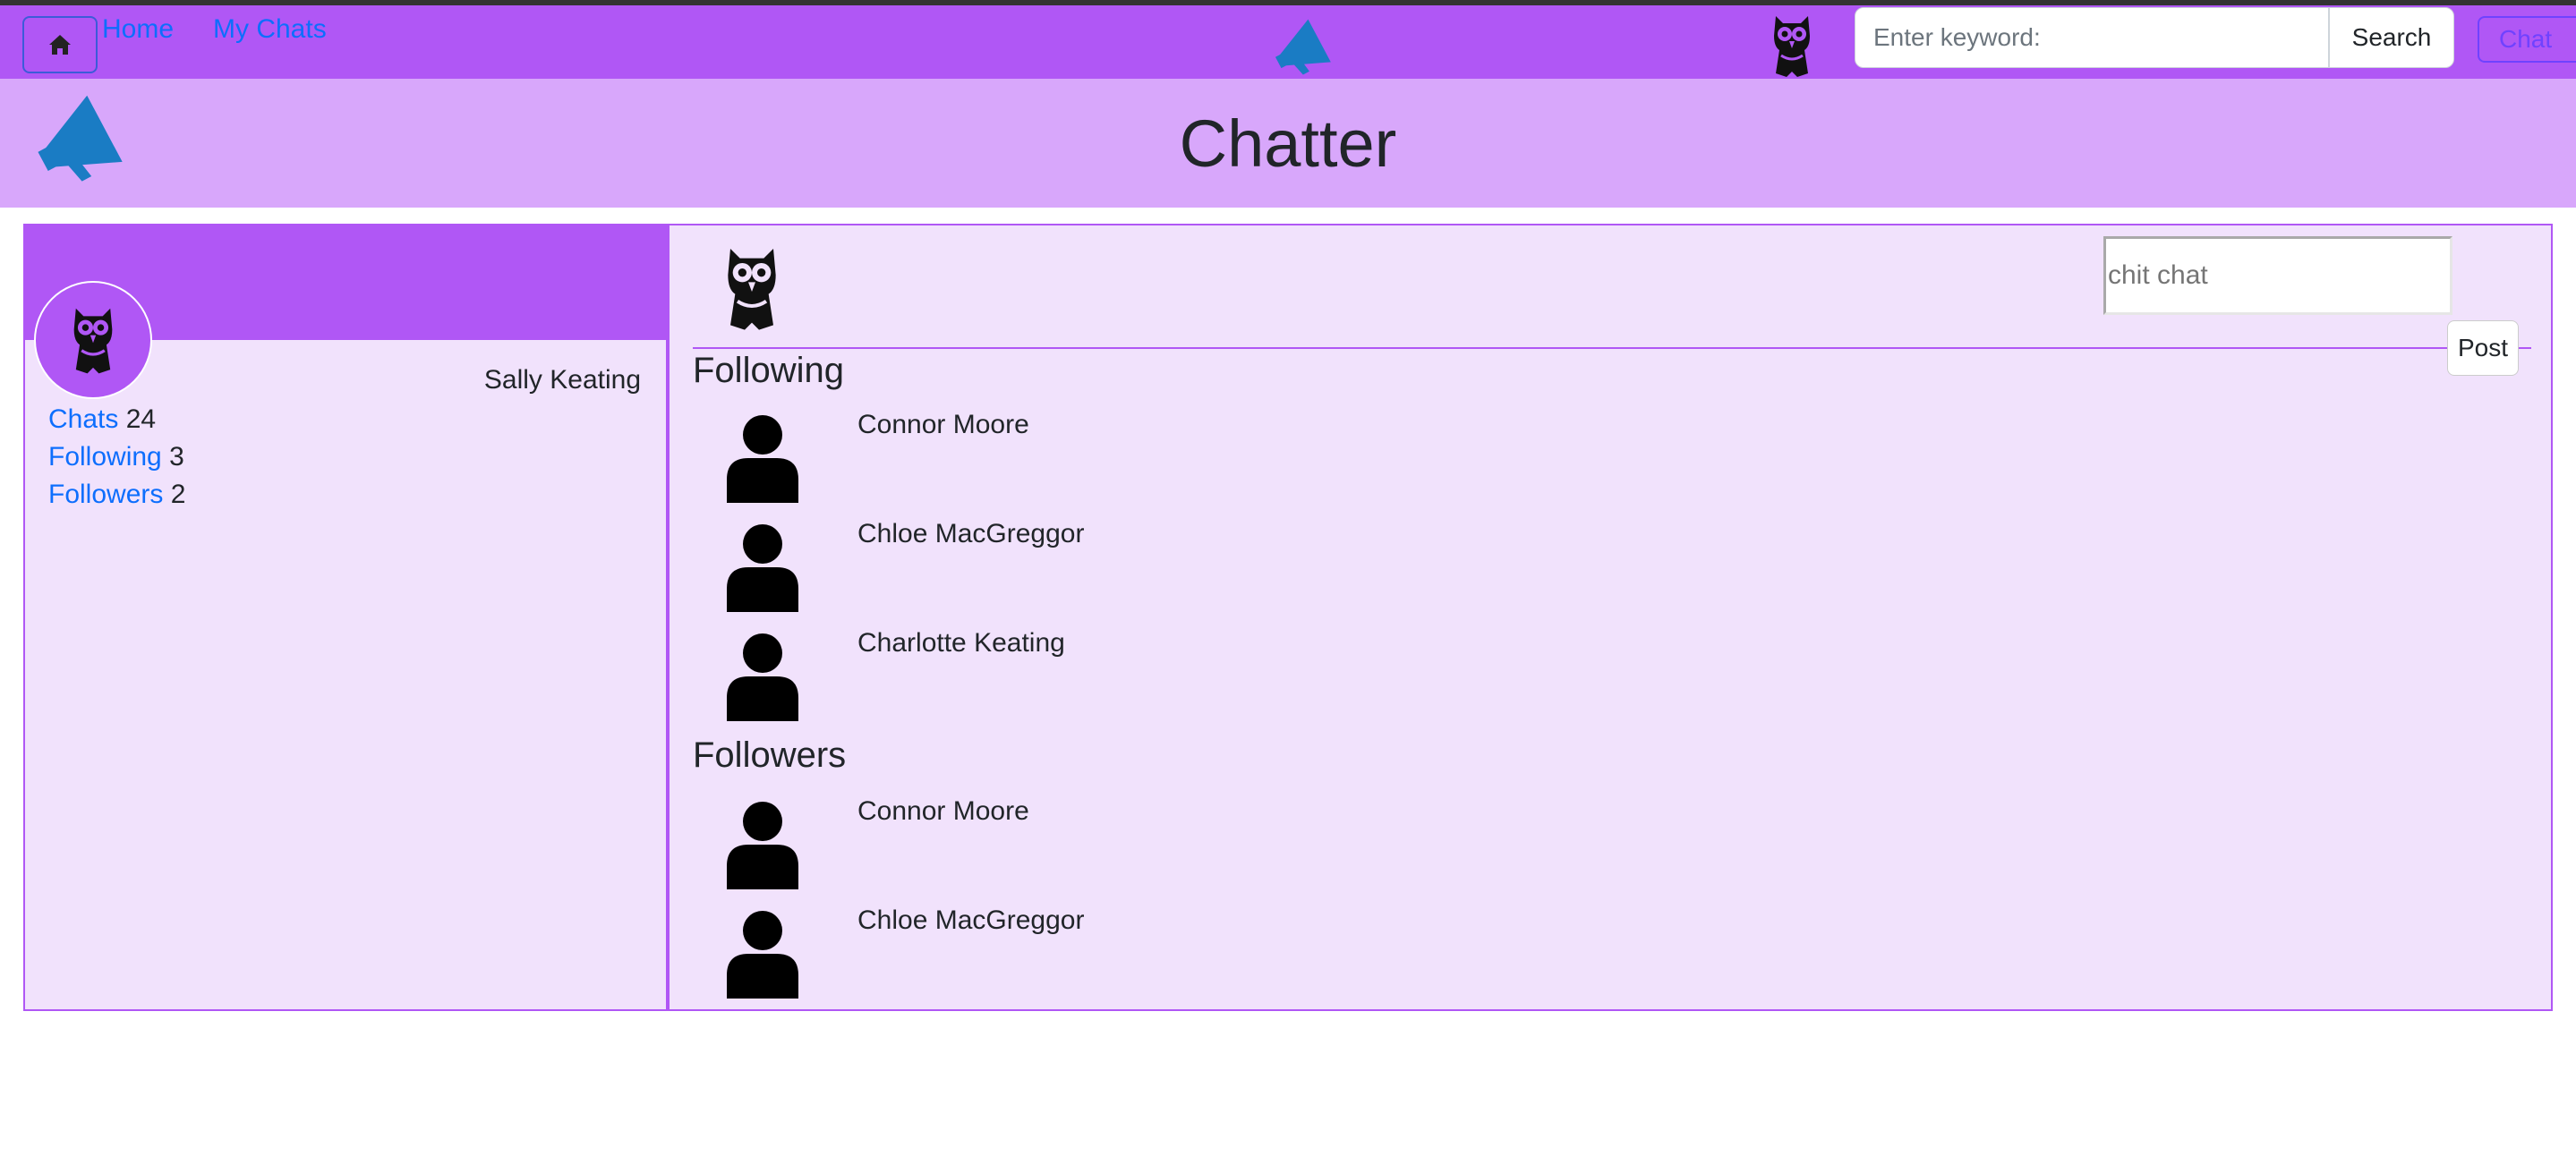 This screenshot has height=1156, width=2576. I want to click on home-icon-button, so click(60, 44).